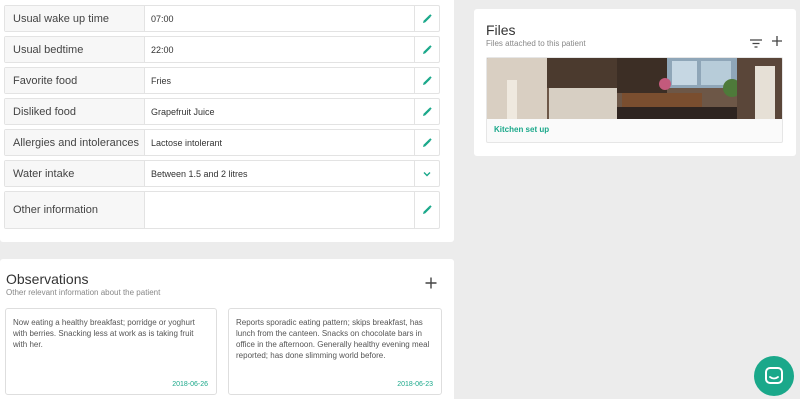 Image resolution: width=800 pixels, height=399 pixels. What do you see at coordinates (47, 279) in the screenshot?
I see `observations-title: Observations` at bounding box center [47, 279].